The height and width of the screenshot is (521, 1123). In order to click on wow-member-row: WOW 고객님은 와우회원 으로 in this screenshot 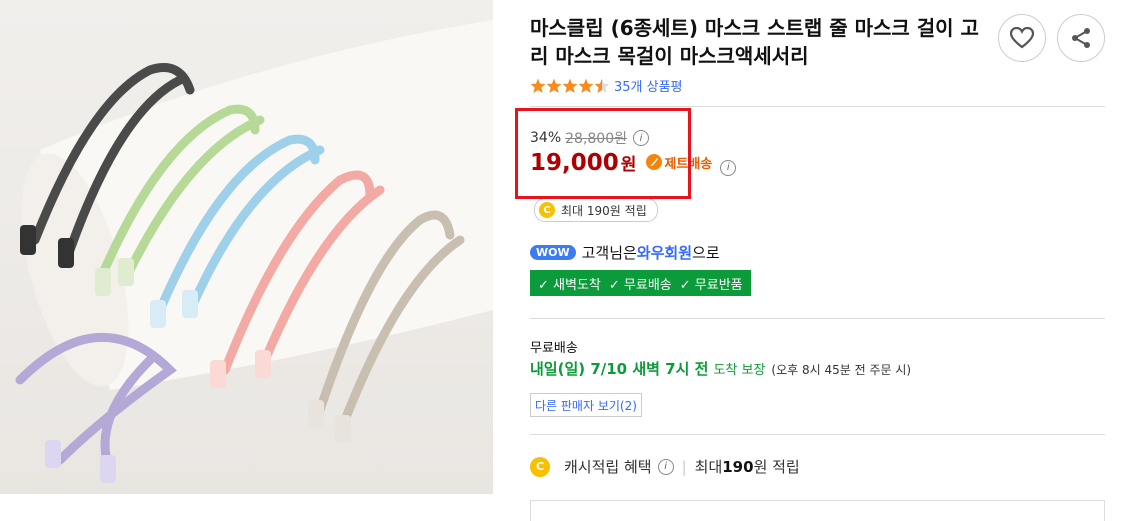, I will do `click(625, 252)`.